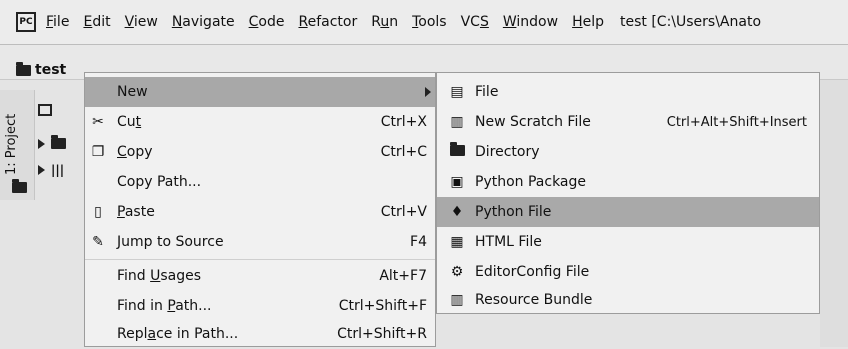  What do you see at coordinates (457, 300) in the screenshot?
I see `resource-bundle-icon: ▥` at bounding box center [457, 300].